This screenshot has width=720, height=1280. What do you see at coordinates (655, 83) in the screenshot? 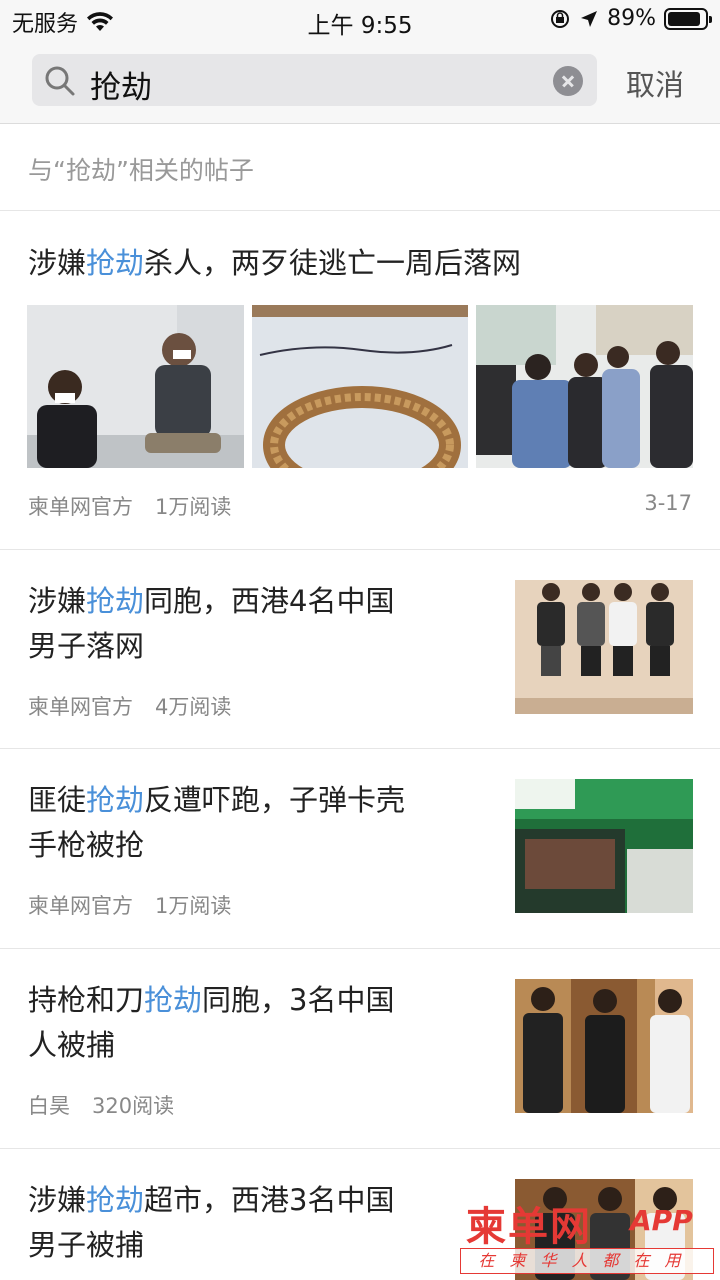
I see `cancel-button: 取消` at bounding box center [655, 83].